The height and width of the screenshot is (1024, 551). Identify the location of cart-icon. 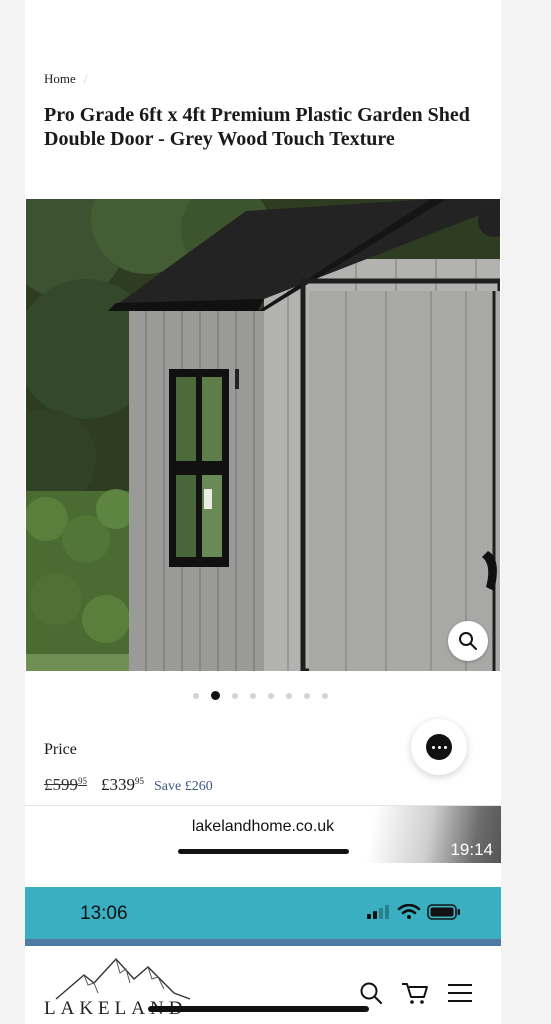
(415, 993).